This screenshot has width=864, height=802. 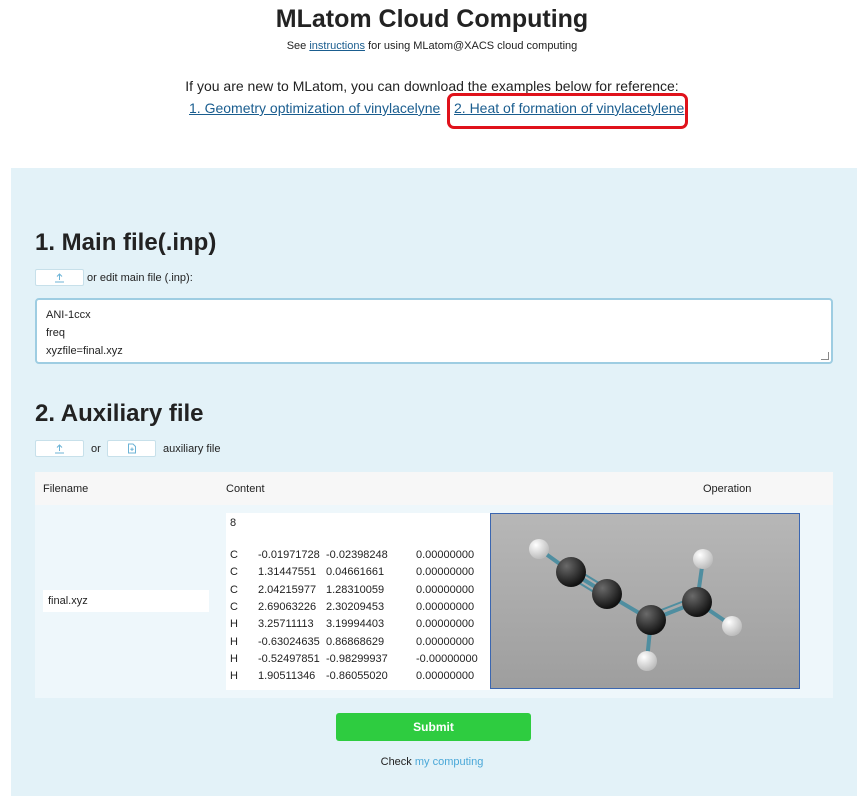 What do you see at coordinates (357, 658) in the screenshot?
I see `atom-coordinate: -0.98299937` at bounding box center [357, 658].